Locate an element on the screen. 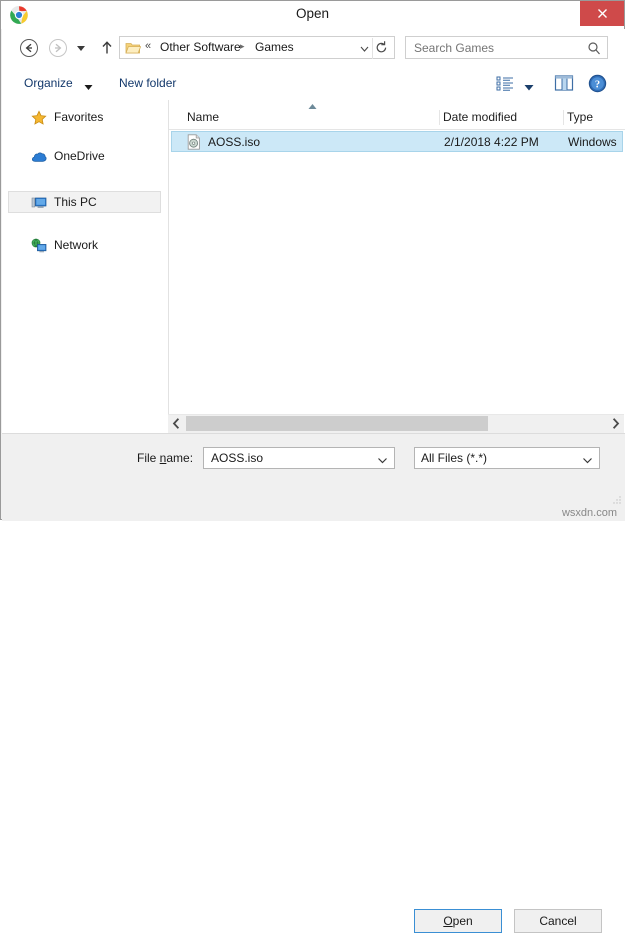  sidebar-item-label: This PC is located at coordinates (75, 202).